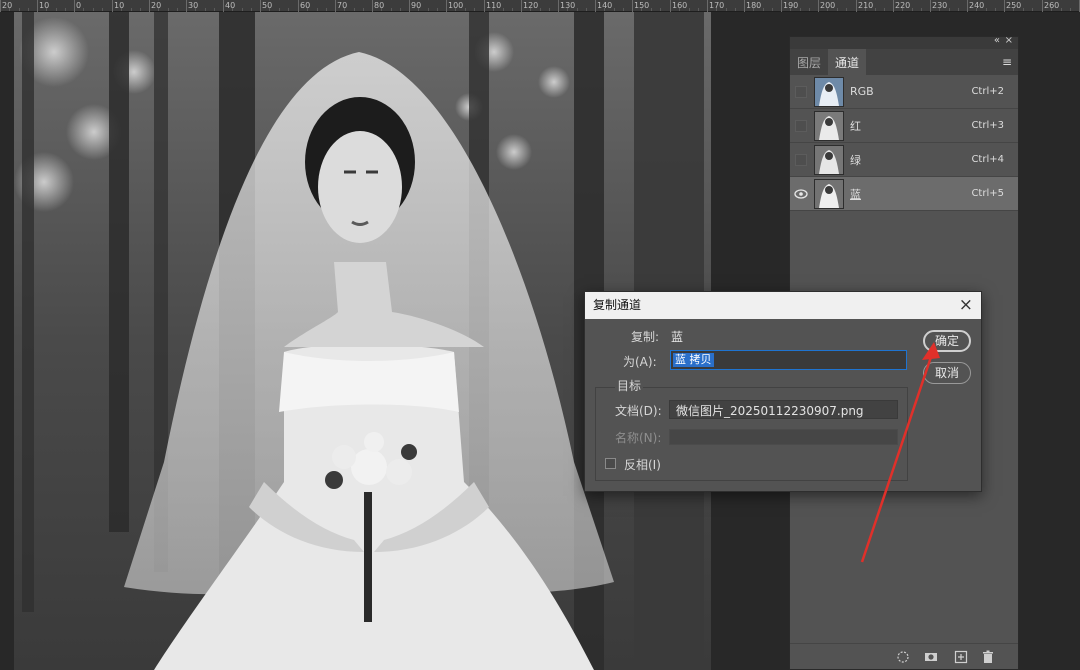 This screenshot has width=1080, height=670. What do you see at coordinates (193, 5) in the screenshot?
I see `ruler-label: 30` at bounding box center [193, 5].